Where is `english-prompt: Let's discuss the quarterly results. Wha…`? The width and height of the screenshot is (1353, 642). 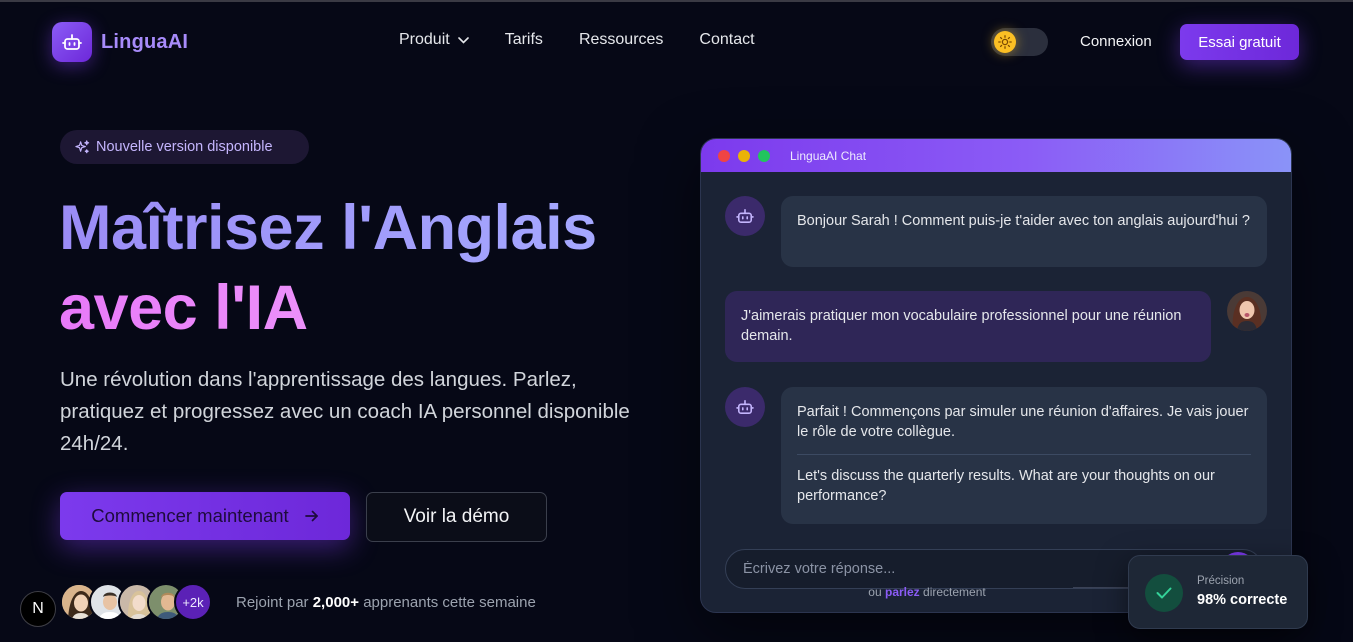
english-prompt: Let's discuss the quarterly results. Wha… is located at coordinates (1006, 486).